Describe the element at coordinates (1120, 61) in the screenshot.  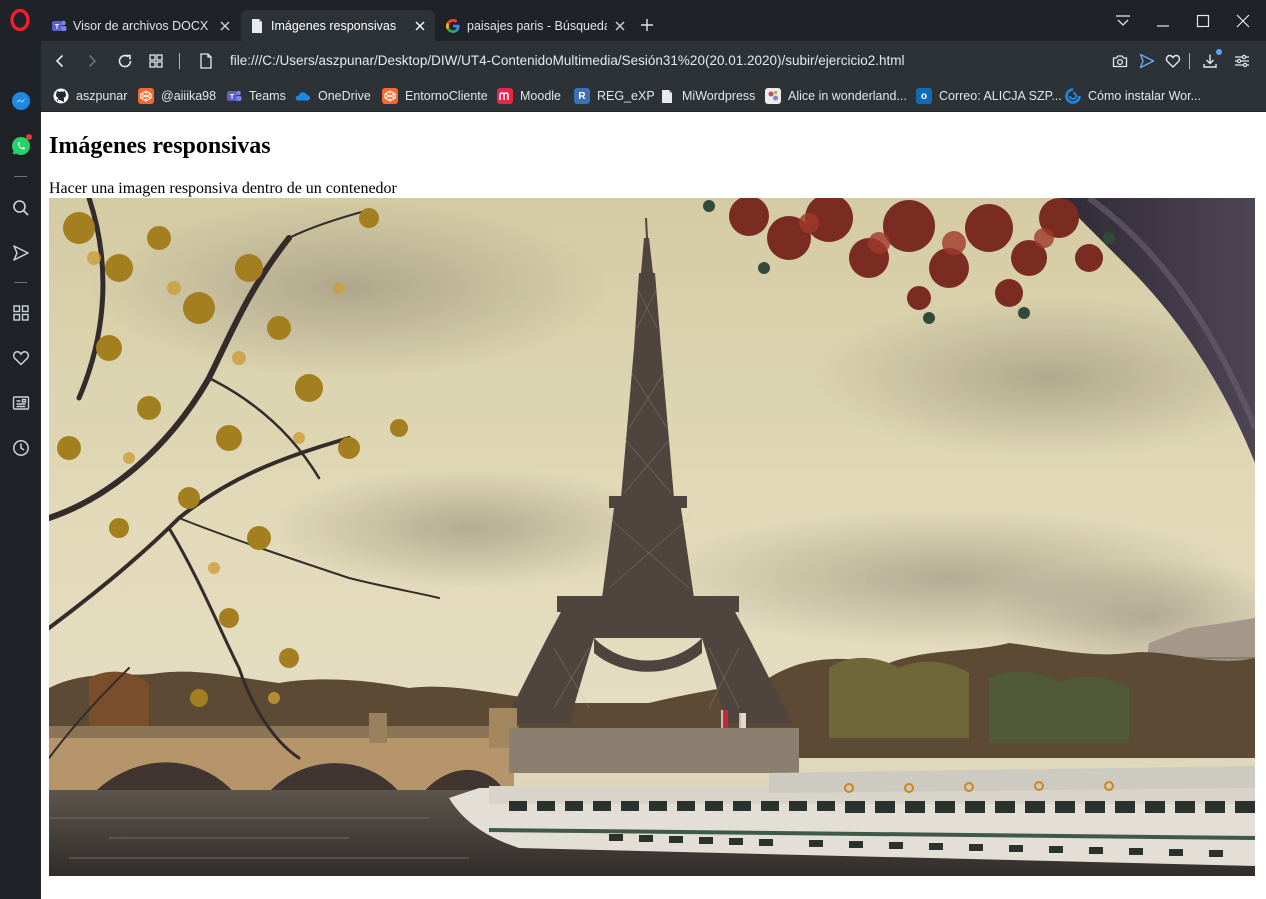
I see `camera-icon` at that location.